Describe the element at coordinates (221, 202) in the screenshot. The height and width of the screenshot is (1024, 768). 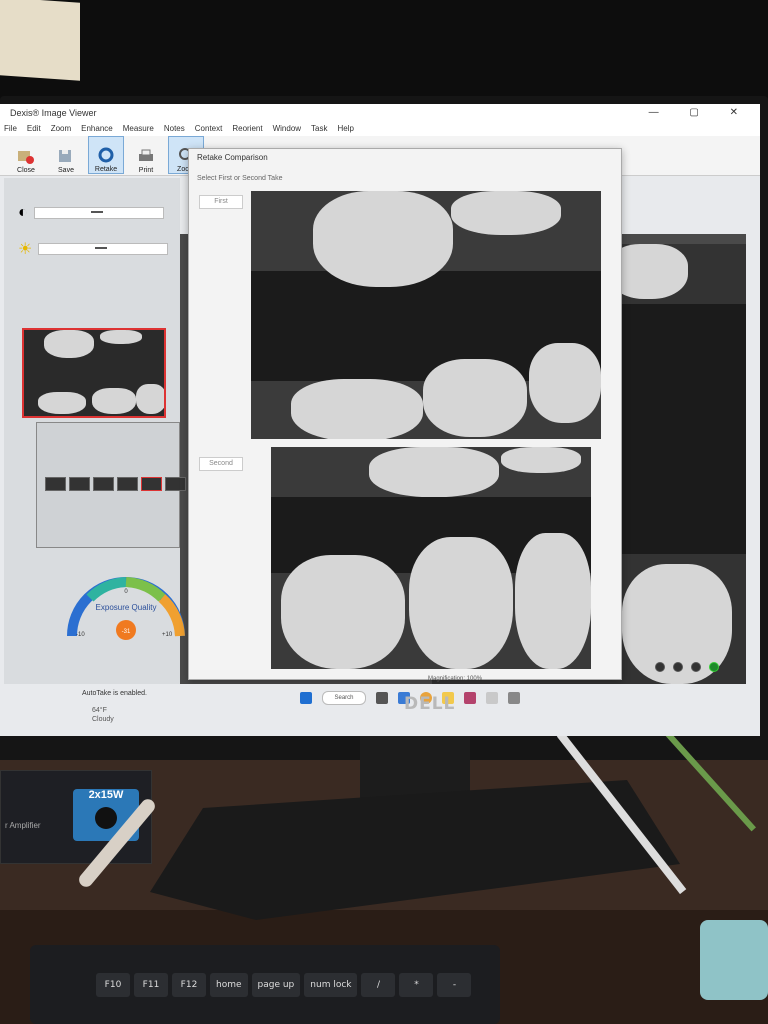
I see `first-take-button: First` at that location.